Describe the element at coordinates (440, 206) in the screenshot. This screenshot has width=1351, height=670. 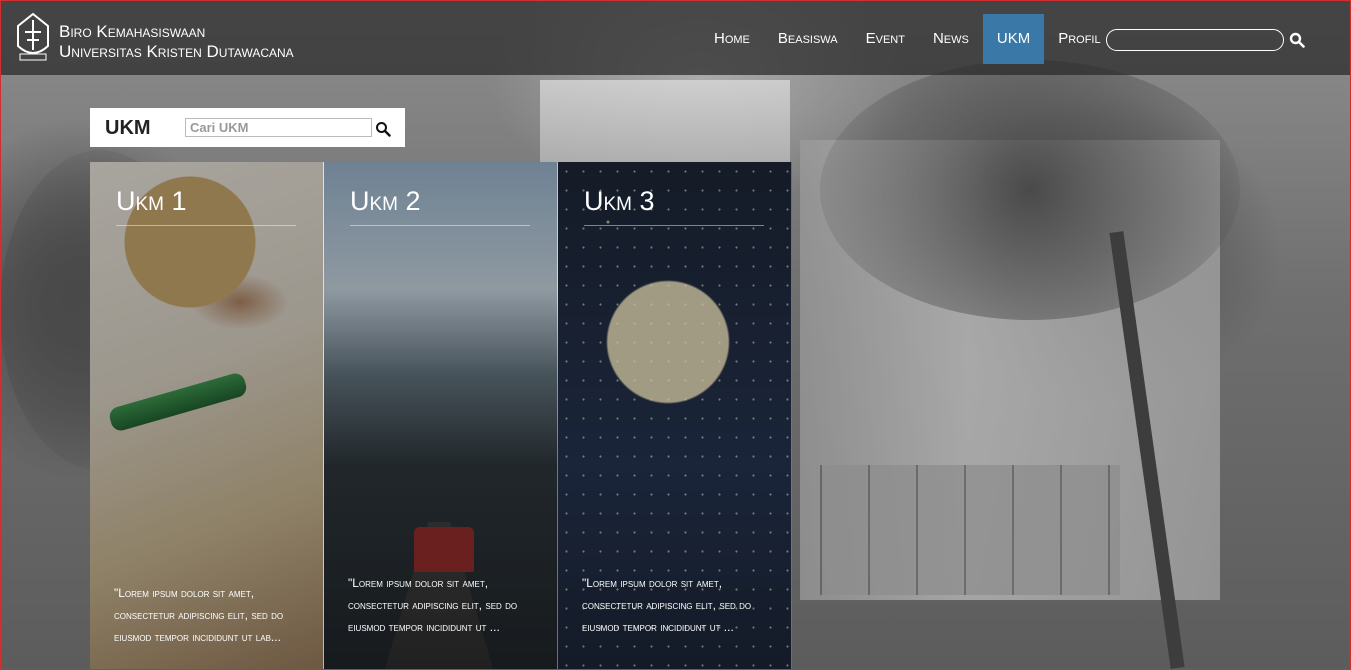
I see `card-title: Ukm 2` at that location.